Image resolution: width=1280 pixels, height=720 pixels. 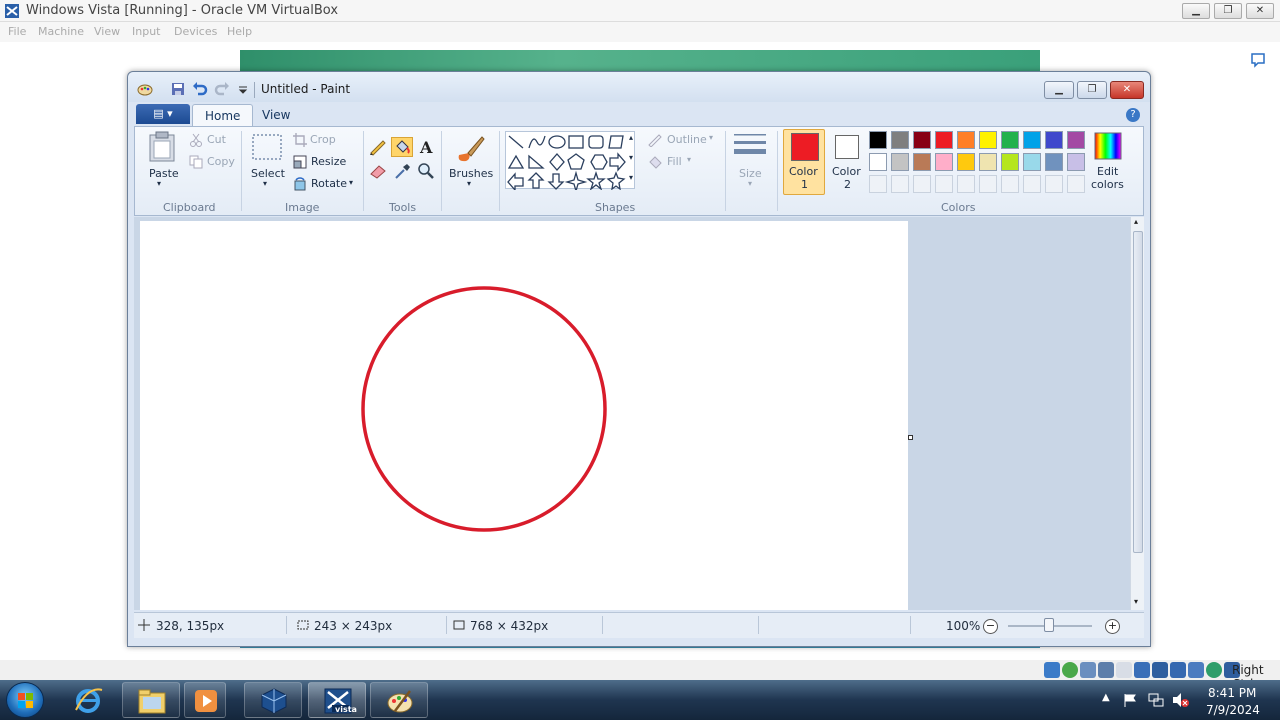 What do you see at coordinates (1106, 697) in the screenshot?
I see `show-hidden-icons-icon: ▲` at bounding box center [1106, 697].